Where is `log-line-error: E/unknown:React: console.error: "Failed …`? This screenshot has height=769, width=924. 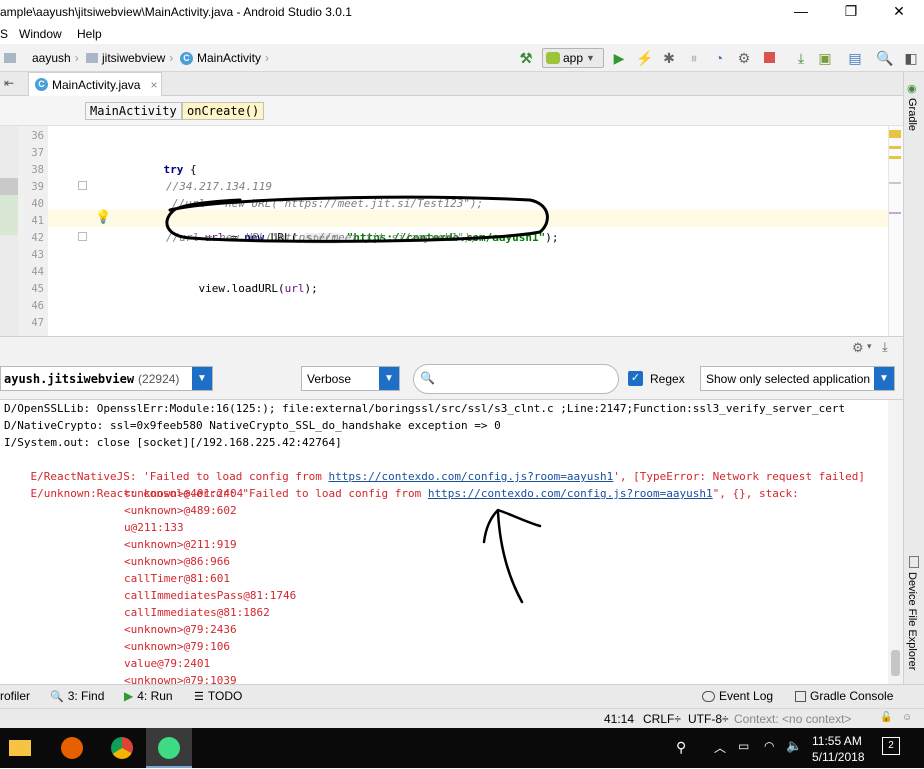
log-line-error: E/unknown:React: console.error: "Failed … is located at coordinates (414, 493).